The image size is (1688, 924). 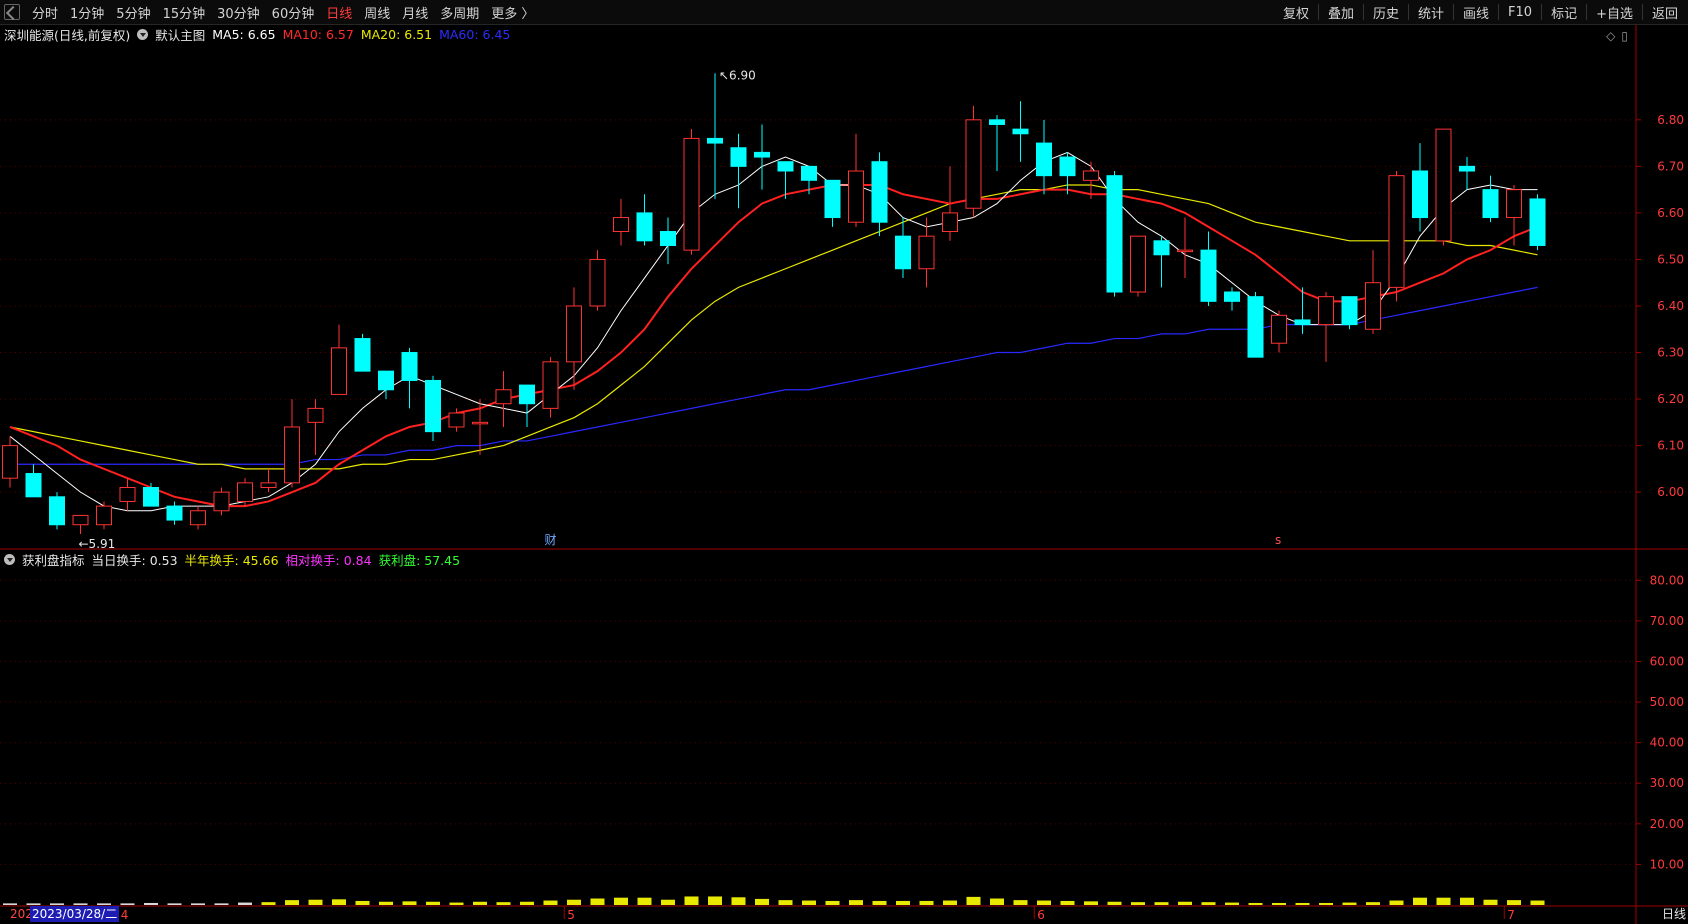 What do you see at coordinates (87, 12) in the screenshot?
I see `period-tab-1: 1分钟` at bounding box center [87, 12].